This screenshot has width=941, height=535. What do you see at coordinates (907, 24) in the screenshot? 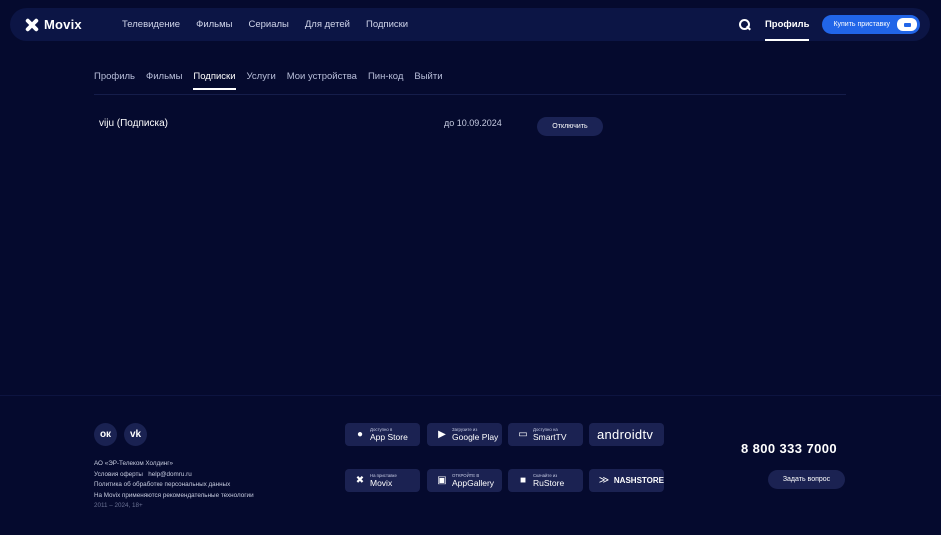
I see `set-top-box-icon` at bounding box center [907, 24].